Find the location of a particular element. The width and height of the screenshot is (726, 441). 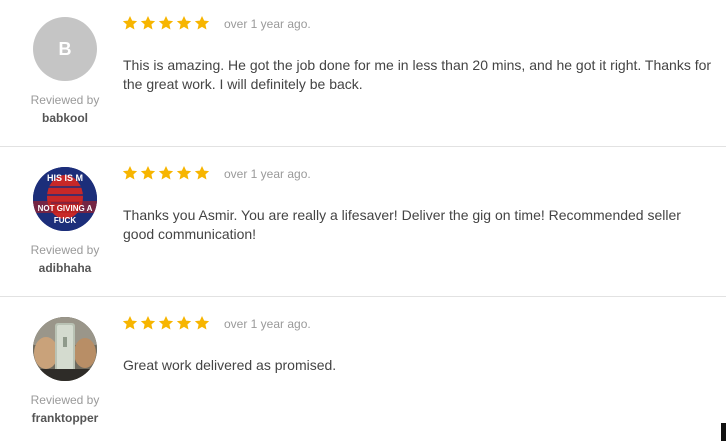

reviewer-username: franktopper is located at coordinates (65, 418).